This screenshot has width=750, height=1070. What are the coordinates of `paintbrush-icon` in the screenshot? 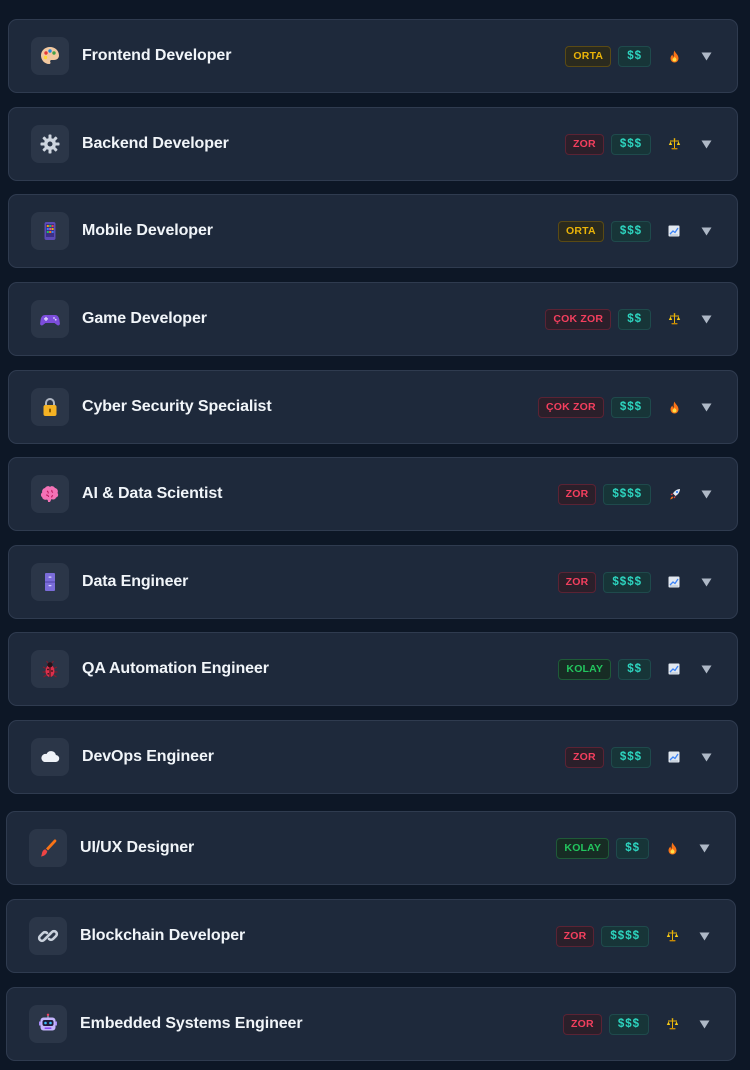 It's located at (48, 848).